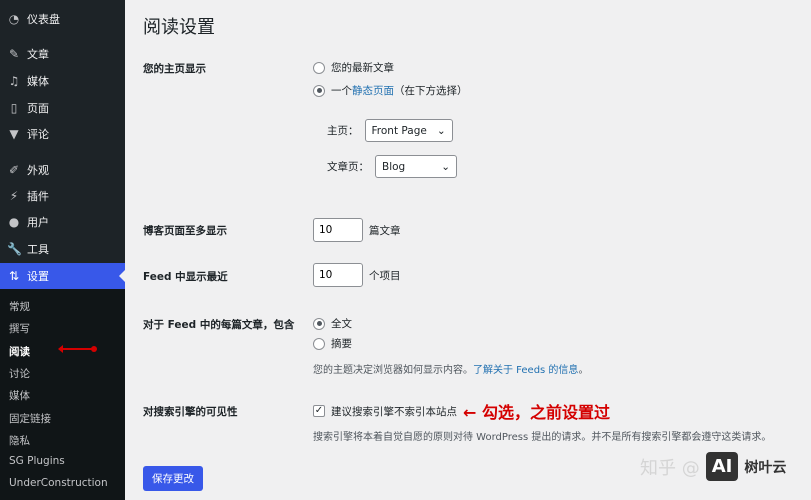  I want to click on annotation-text: ← 勾选，之前设置过, so click(536, 412).